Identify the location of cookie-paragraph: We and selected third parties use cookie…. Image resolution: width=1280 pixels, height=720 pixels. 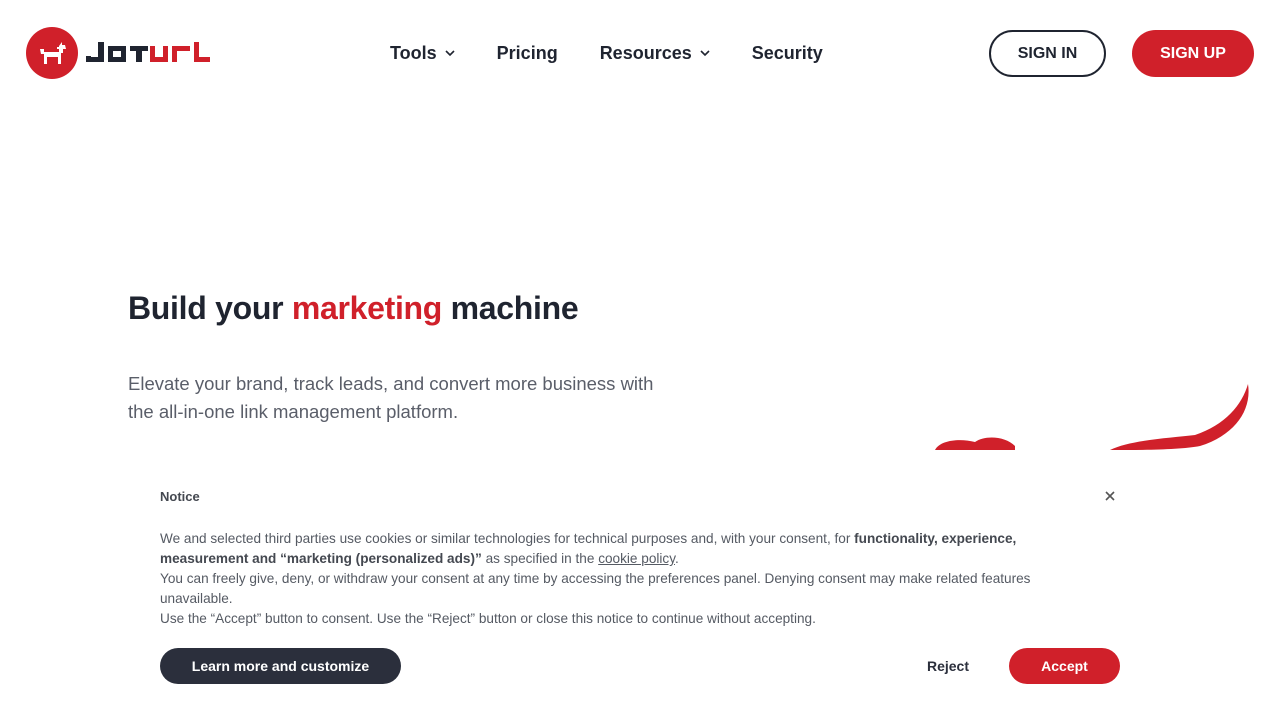
(625, 549).